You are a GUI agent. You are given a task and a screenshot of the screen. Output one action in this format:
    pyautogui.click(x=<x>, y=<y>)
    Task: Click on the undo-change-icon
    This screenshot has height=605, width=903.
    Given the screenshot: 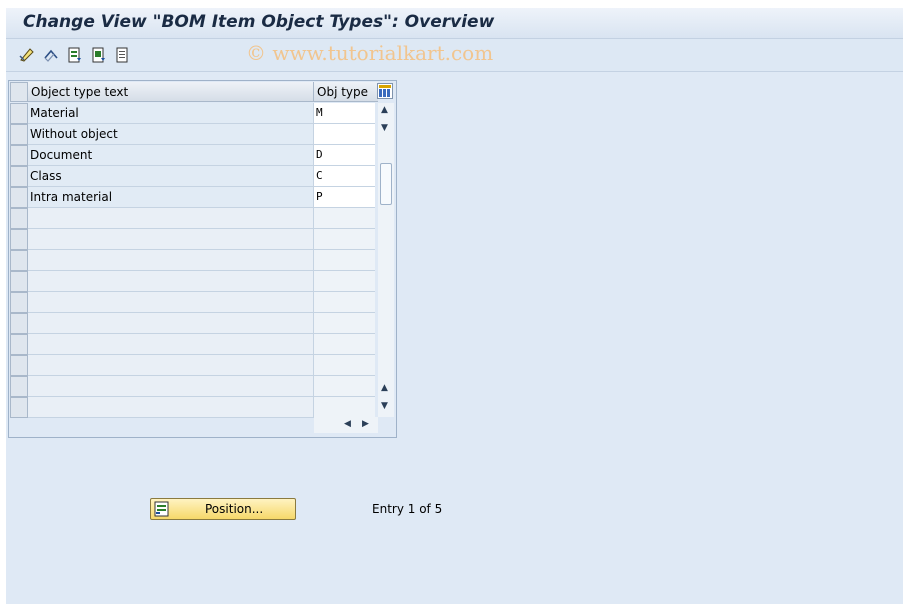 What is the action you would take?
    pyautogui.click(x=51, y=55)
    